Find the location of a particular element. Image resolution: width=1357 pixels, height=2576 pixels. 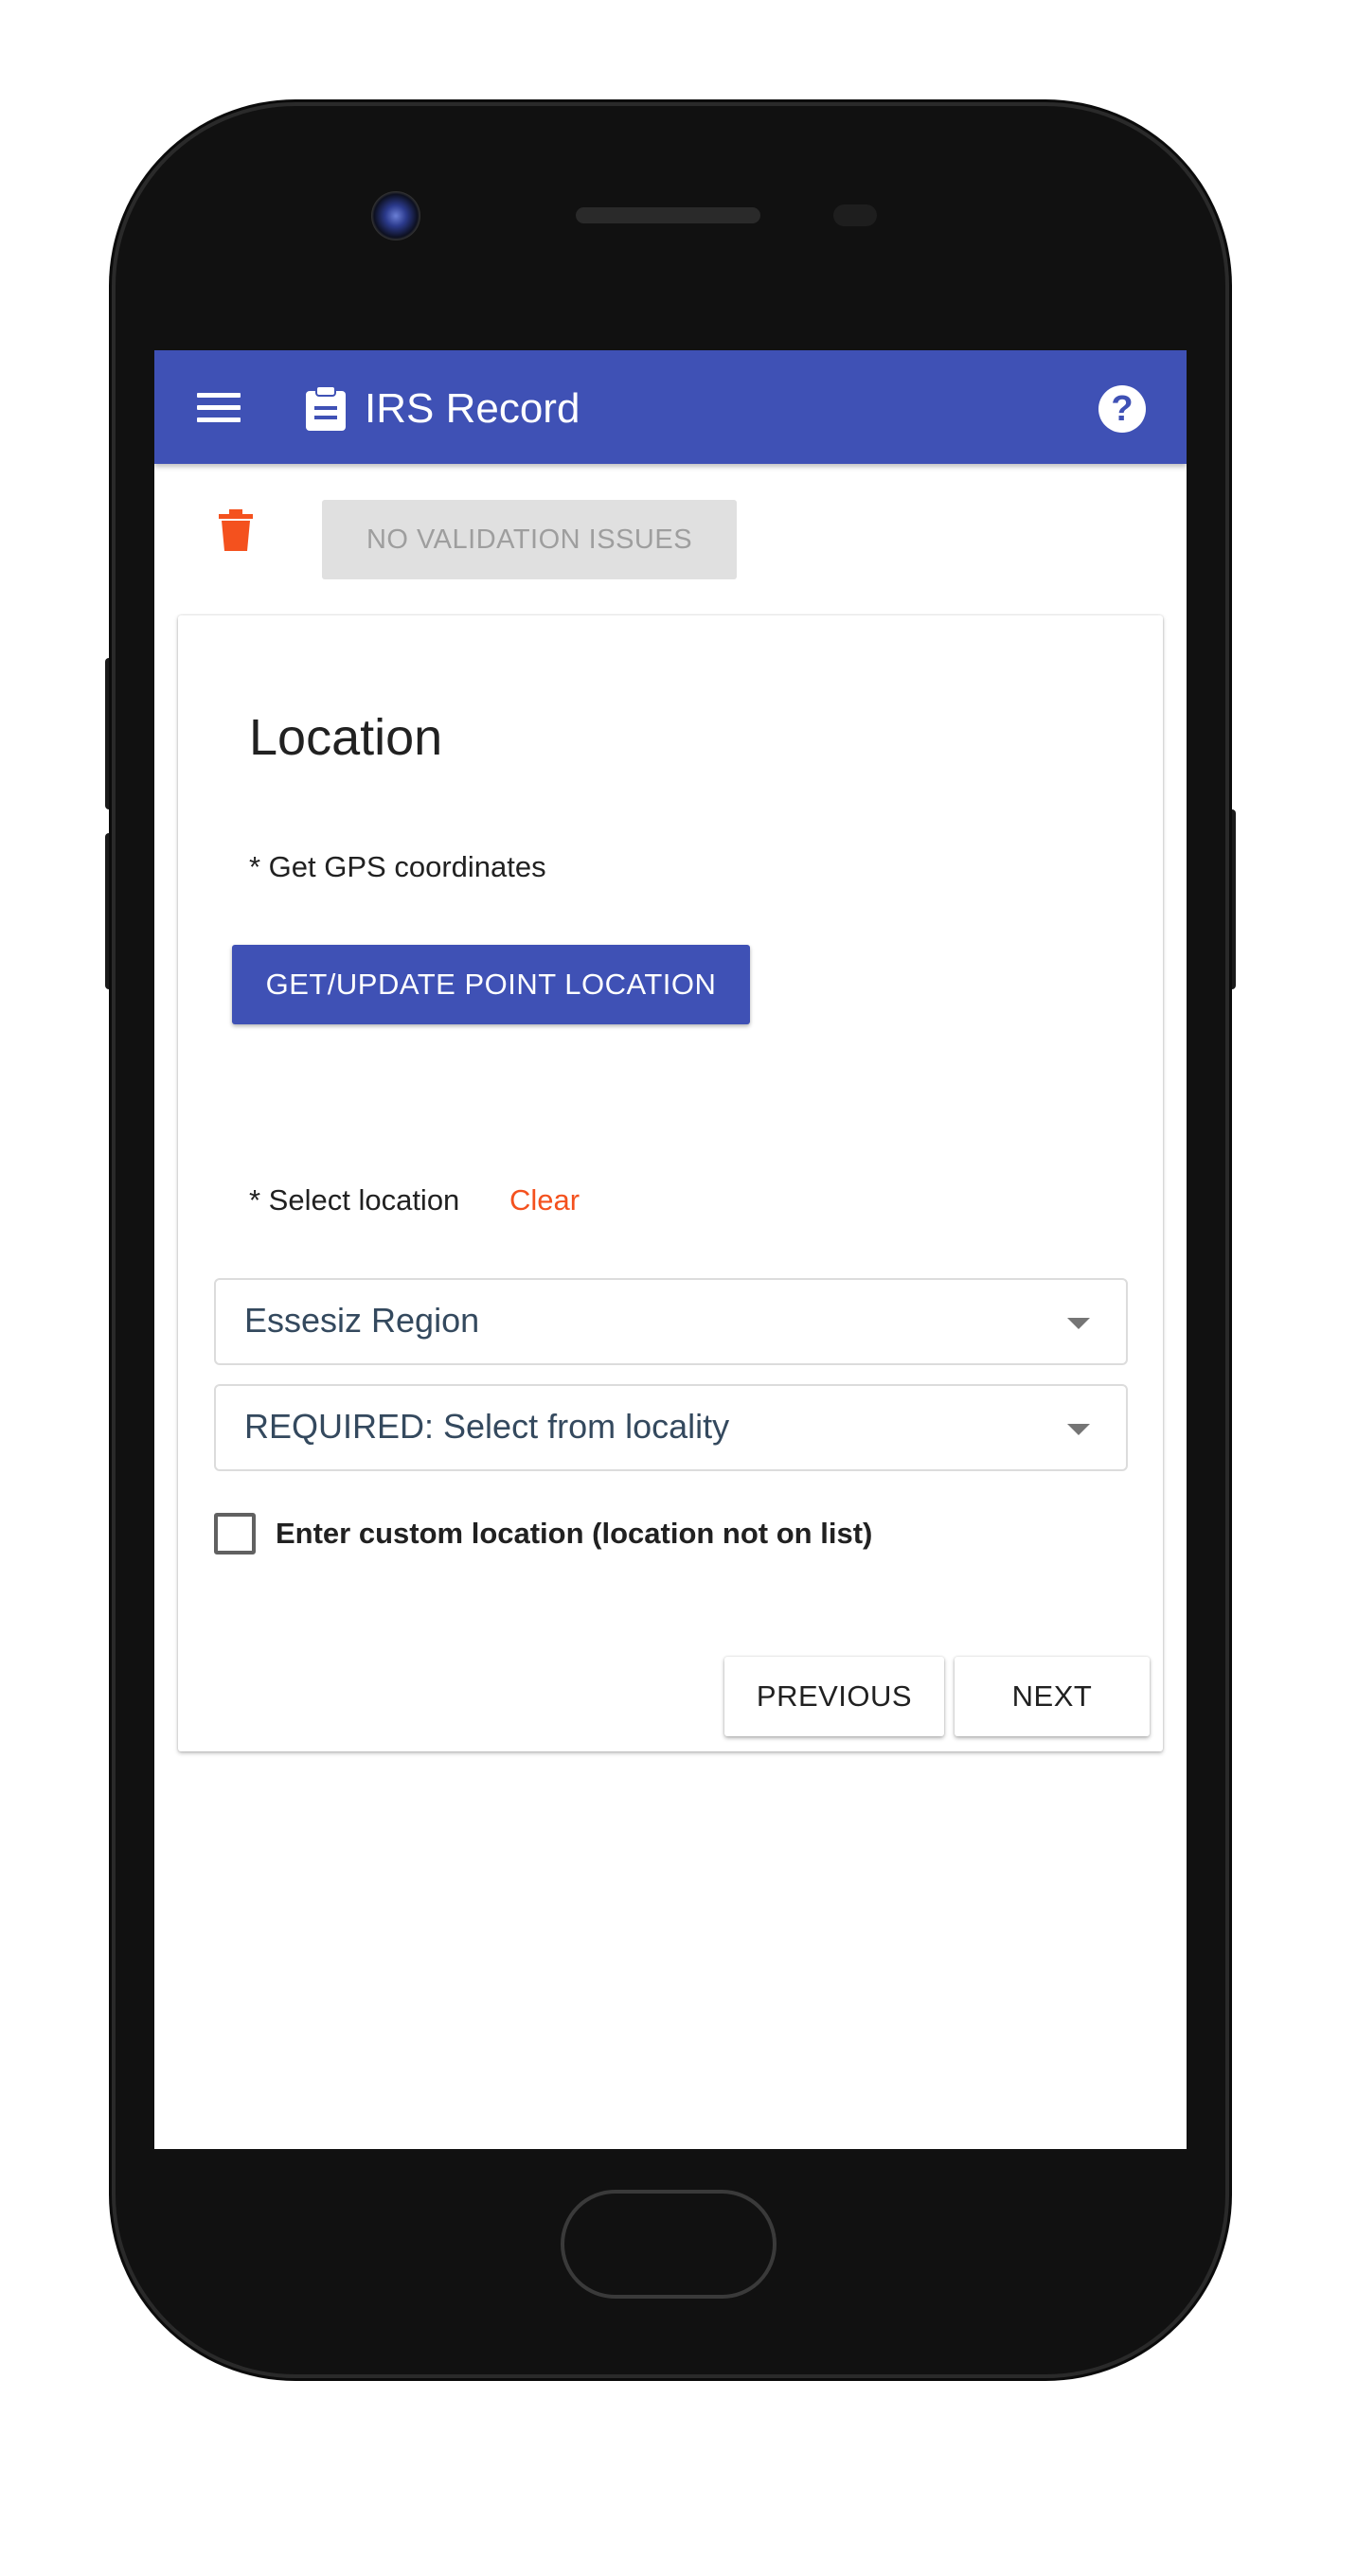

custom-location-checkbox is located at coordinates (235, 1534).